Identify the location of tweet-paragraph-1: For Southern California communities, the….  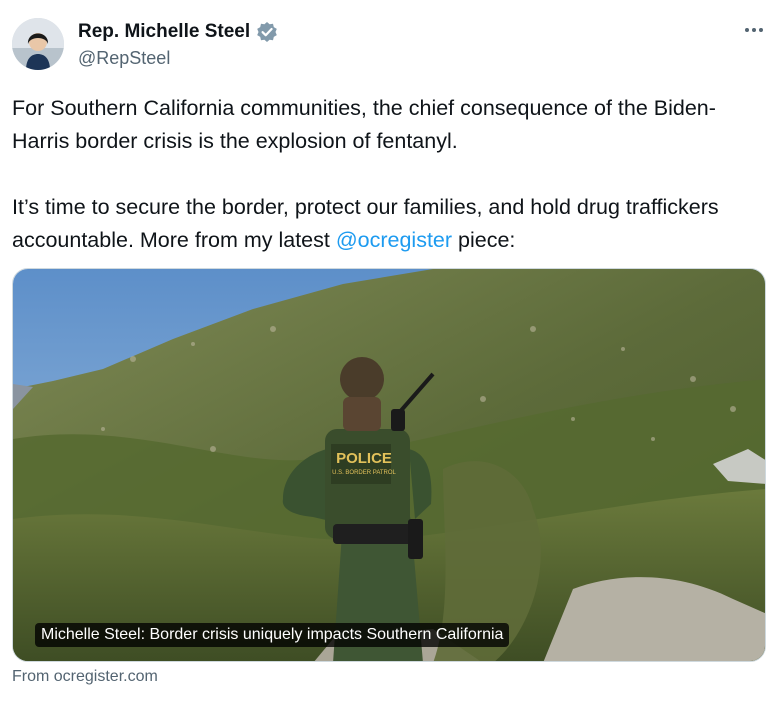
(364, 124).